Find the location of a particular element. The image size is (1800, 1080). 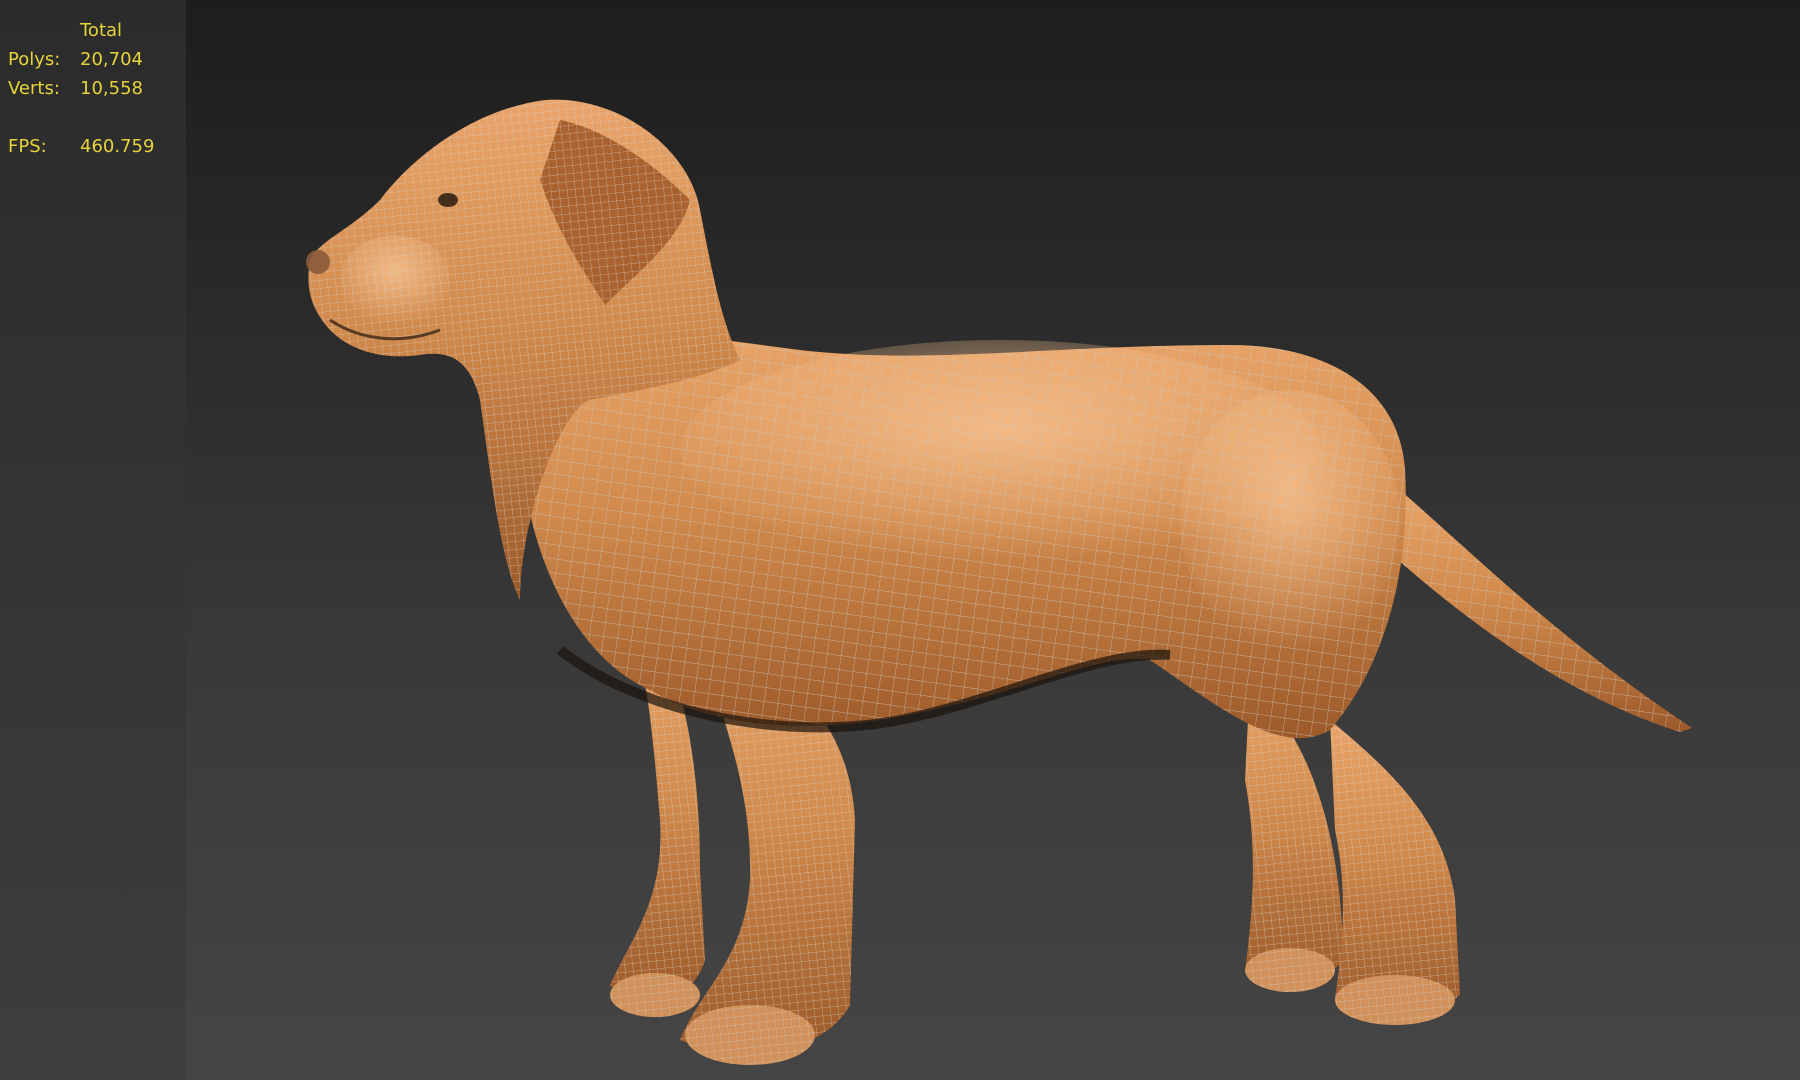

dog-tail is located at coordinates (1545, 611).